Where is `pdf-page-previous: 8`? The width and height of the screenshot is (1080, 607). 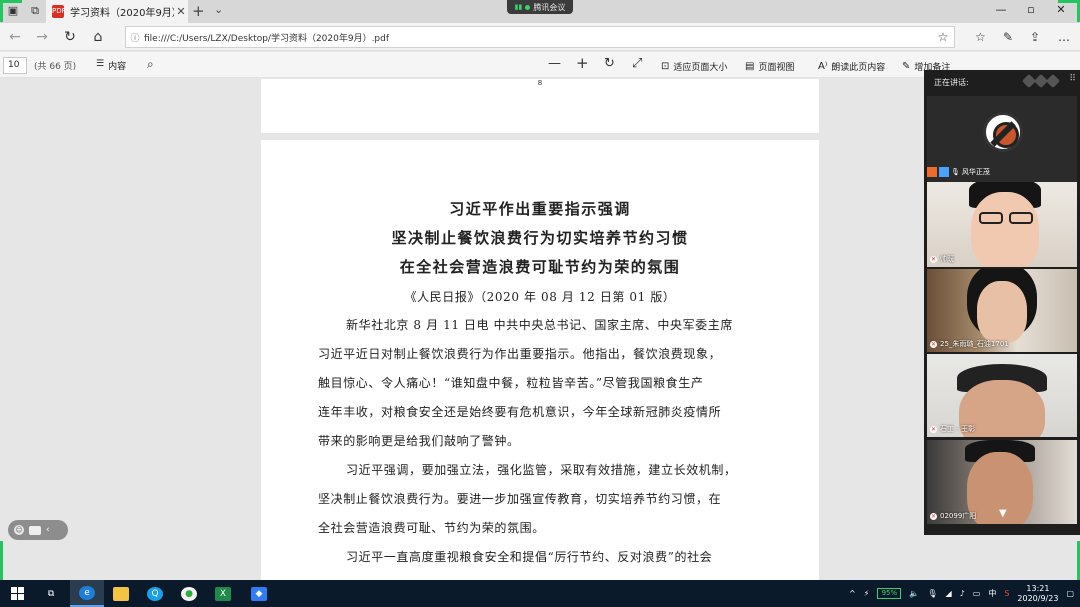
pdf-page-previous: 8 is located at coordinates (540, 106).